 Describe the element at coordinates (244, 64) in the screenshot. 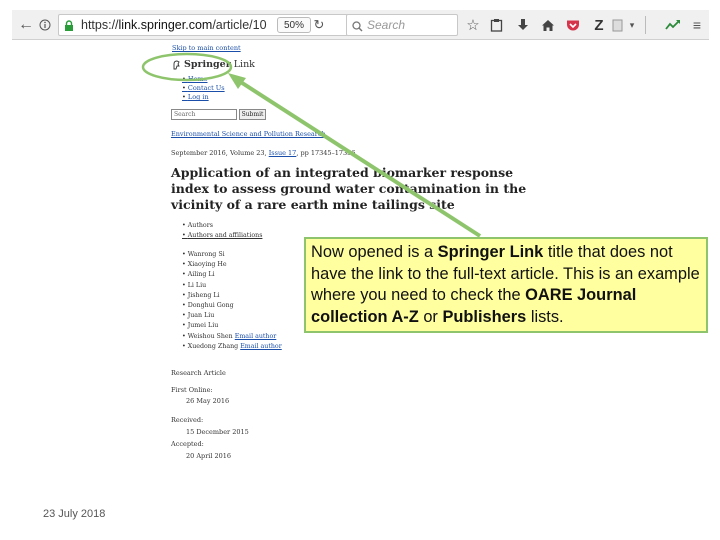

I see `logo-suffix: Link` at that location.